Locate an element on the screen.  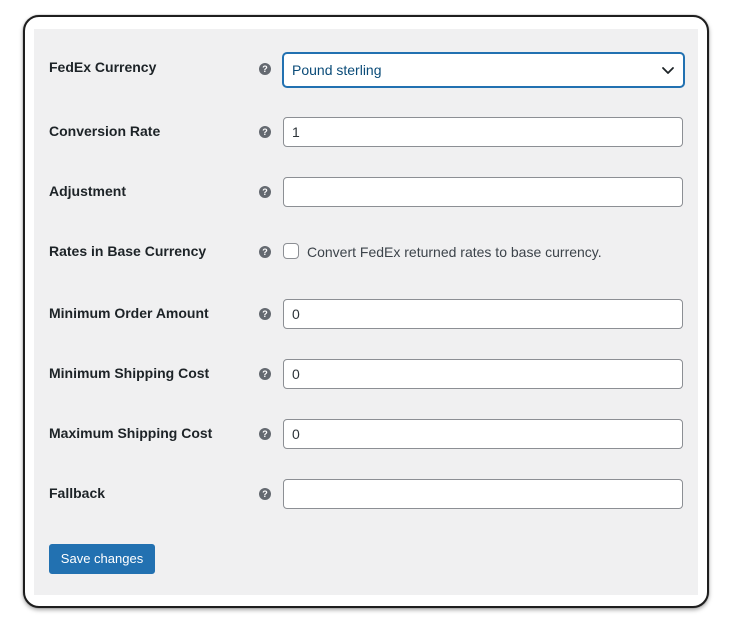
conversion-rate-help-icon: ? is located at coordinates (265, 132).